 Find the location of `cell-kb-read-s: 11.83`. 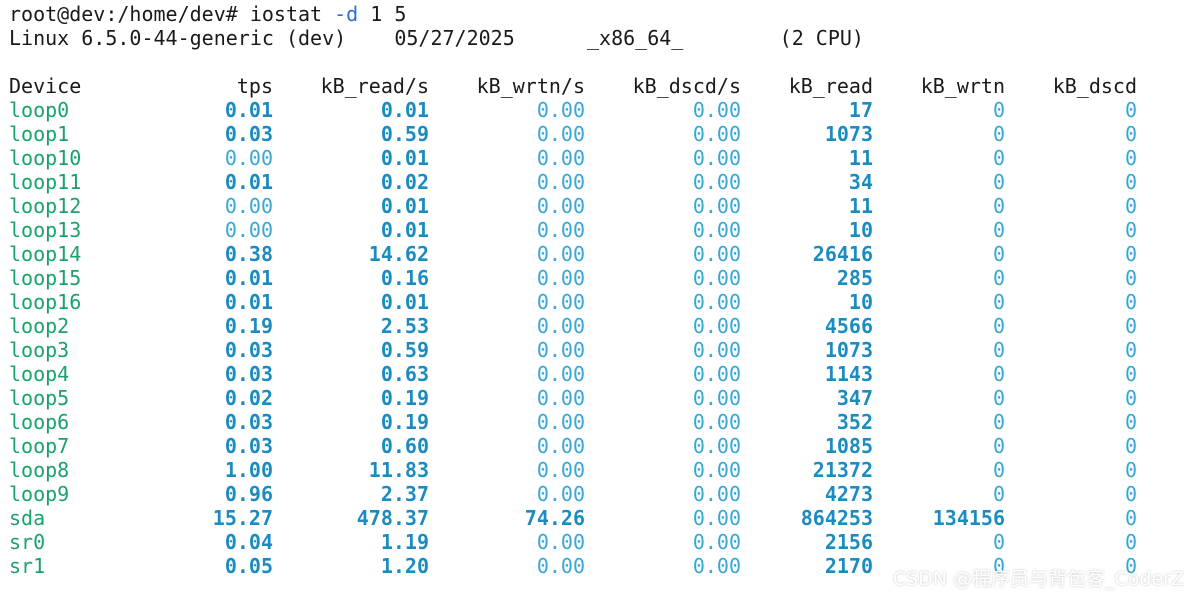

cell-kb-read-s: 11.83 is located at coordinates (398, 470).